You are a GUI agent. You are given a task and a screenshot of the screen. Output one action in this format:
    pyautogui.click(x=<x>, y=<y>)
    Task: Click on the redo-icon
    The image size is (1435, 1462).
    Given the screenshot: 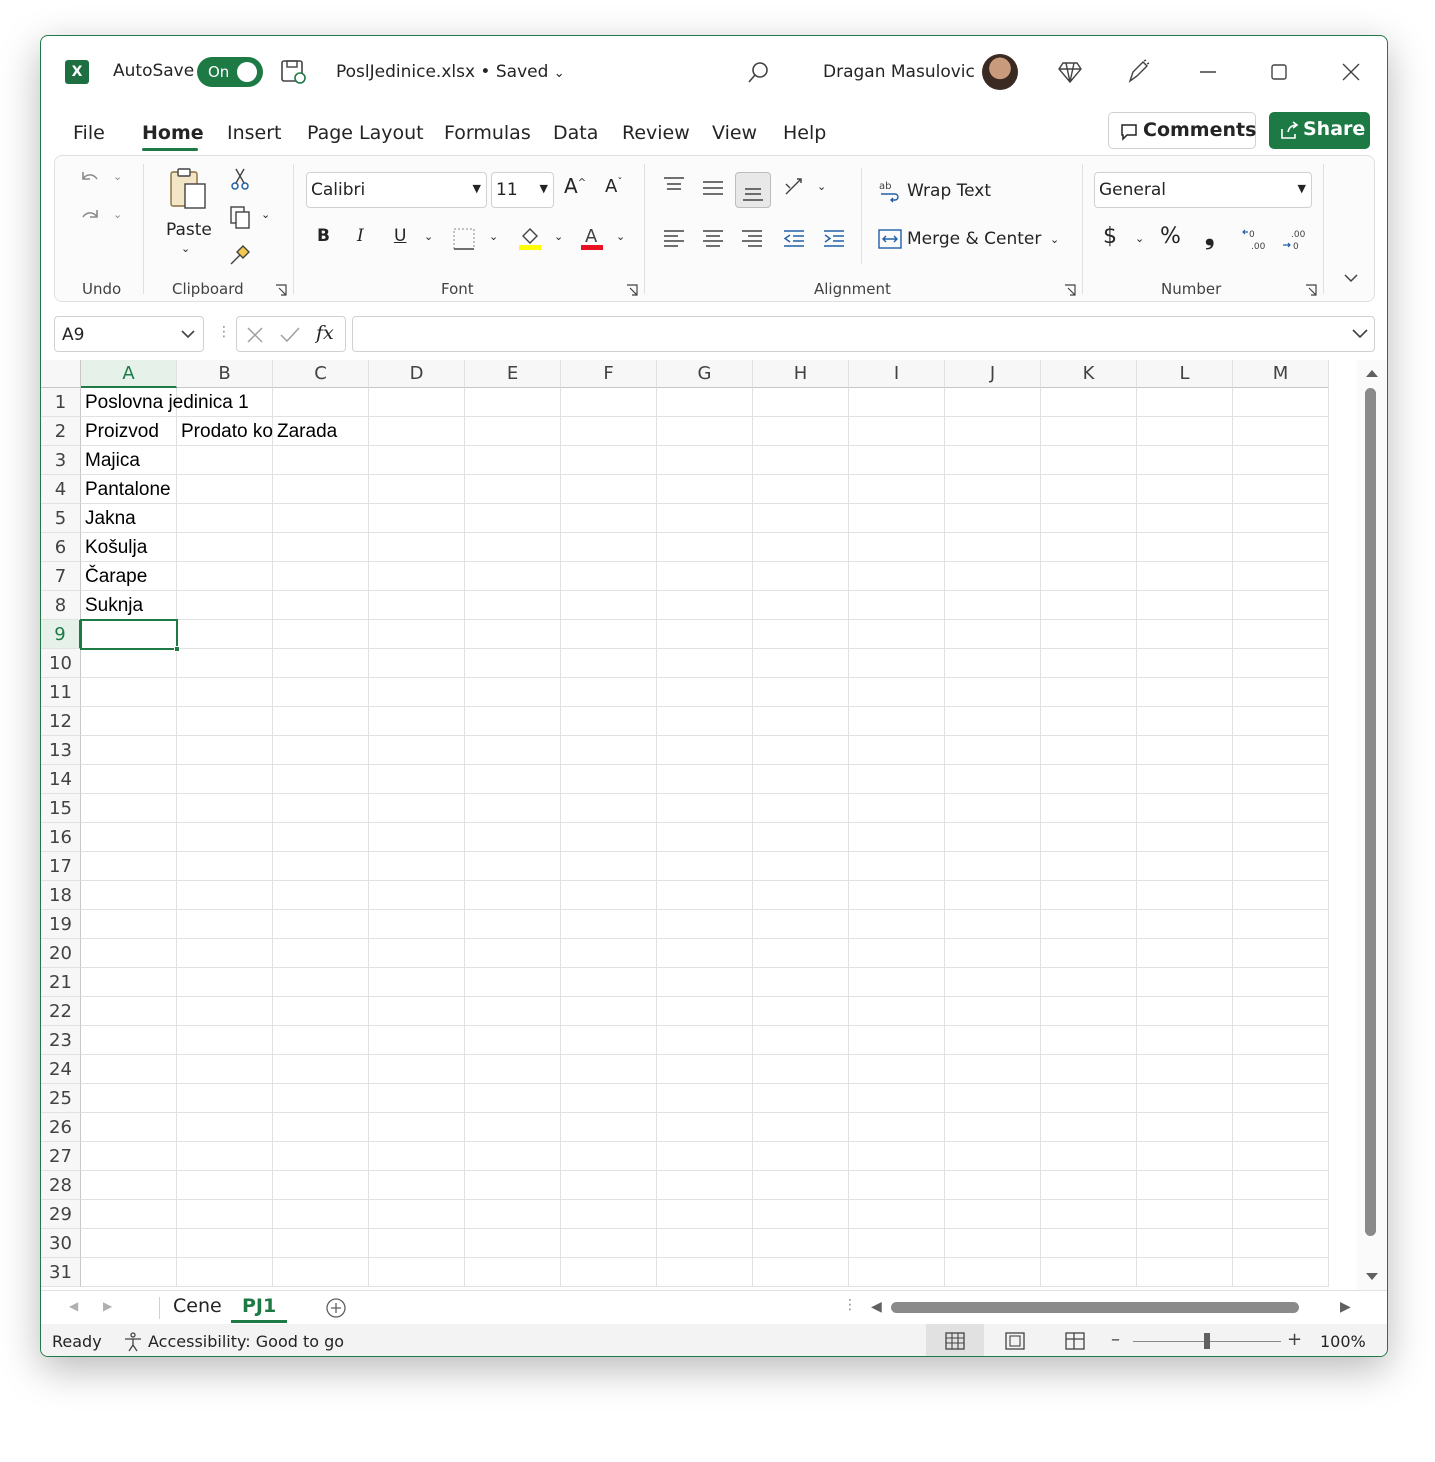 What is the action you would take?
    pyautogui.click(x=90, y=217)
    